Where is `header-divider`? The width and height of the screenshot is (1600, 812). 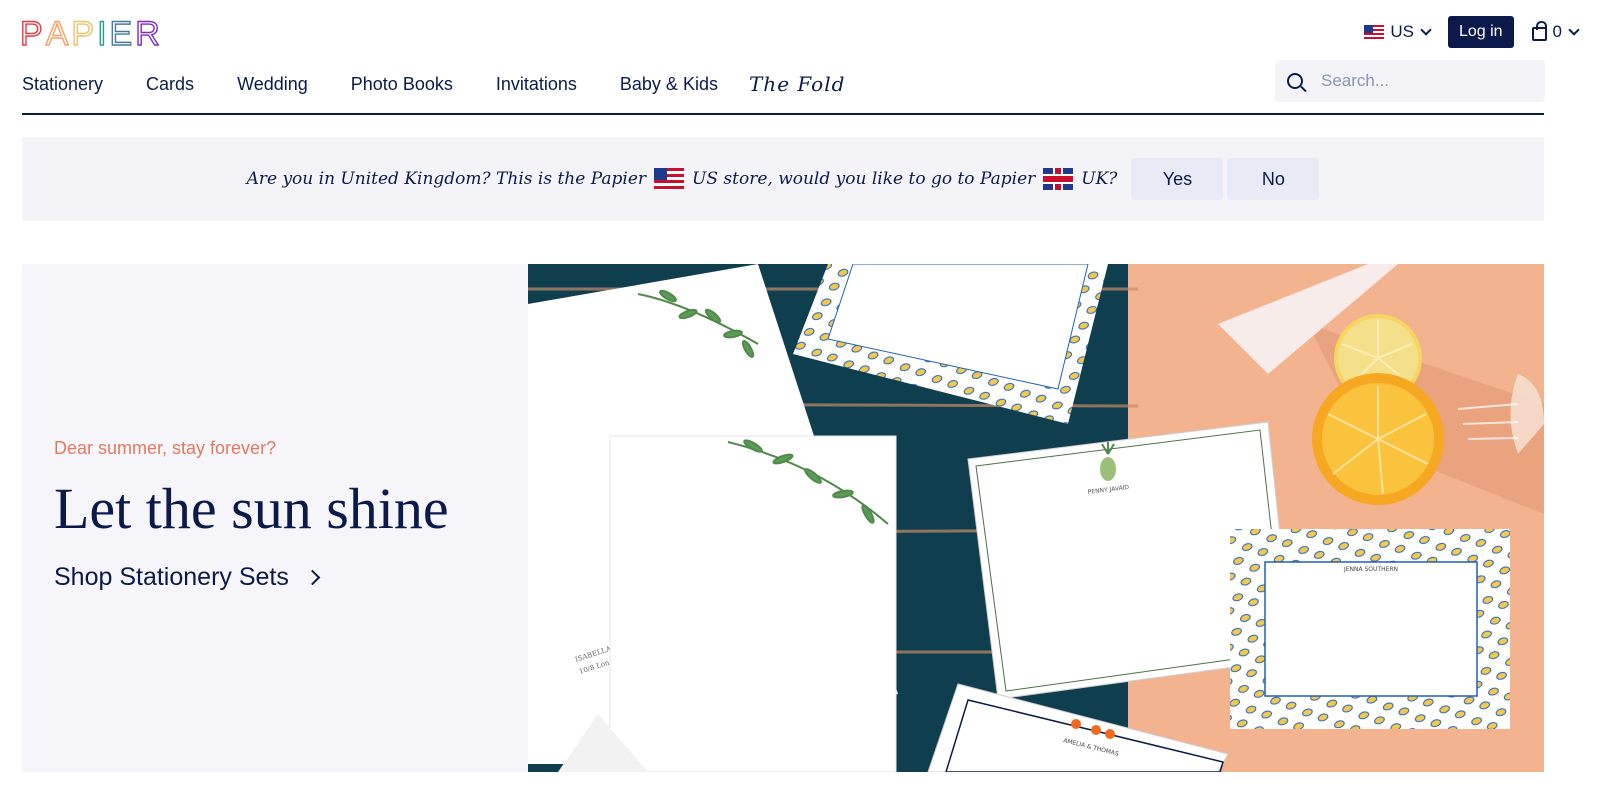 header-divider is located at coordinates (783, 114).